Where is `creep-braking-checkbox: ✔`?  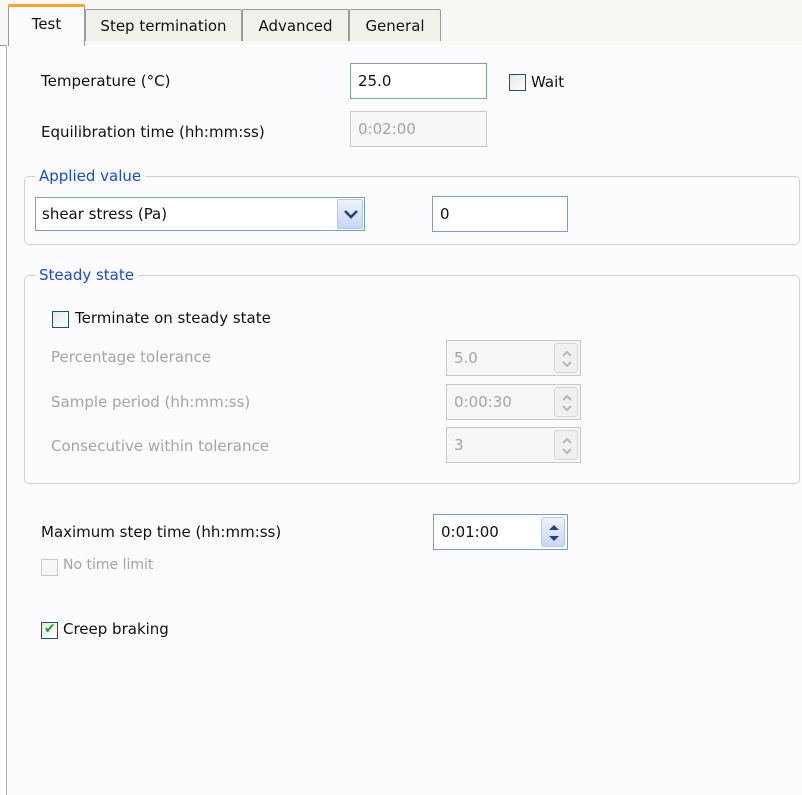
creep-braking-checkbox: ✔ is located at coordinates (49, 630).